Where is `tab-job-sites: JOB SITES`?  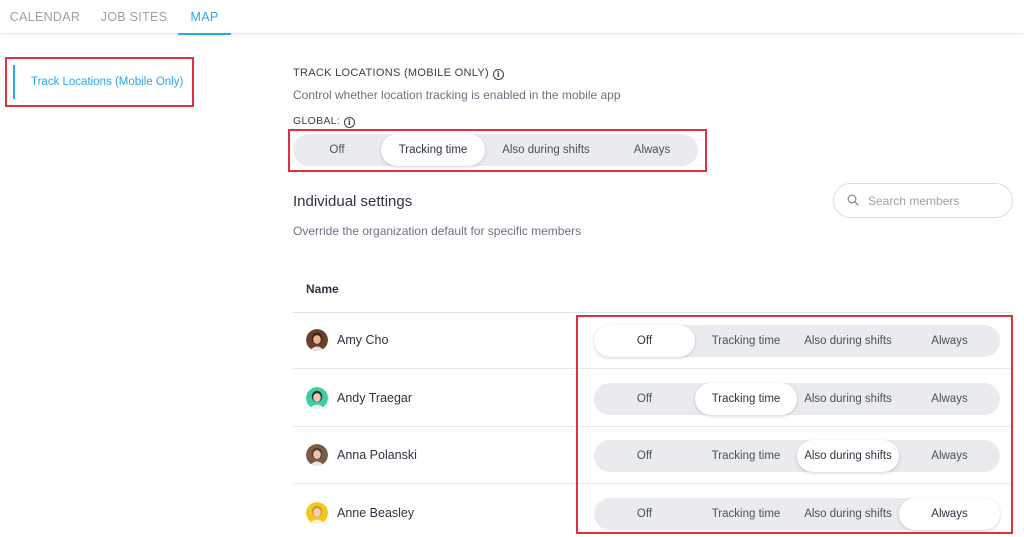 tab-job-sites: JOB SITES is located at coordinates (134, 17).